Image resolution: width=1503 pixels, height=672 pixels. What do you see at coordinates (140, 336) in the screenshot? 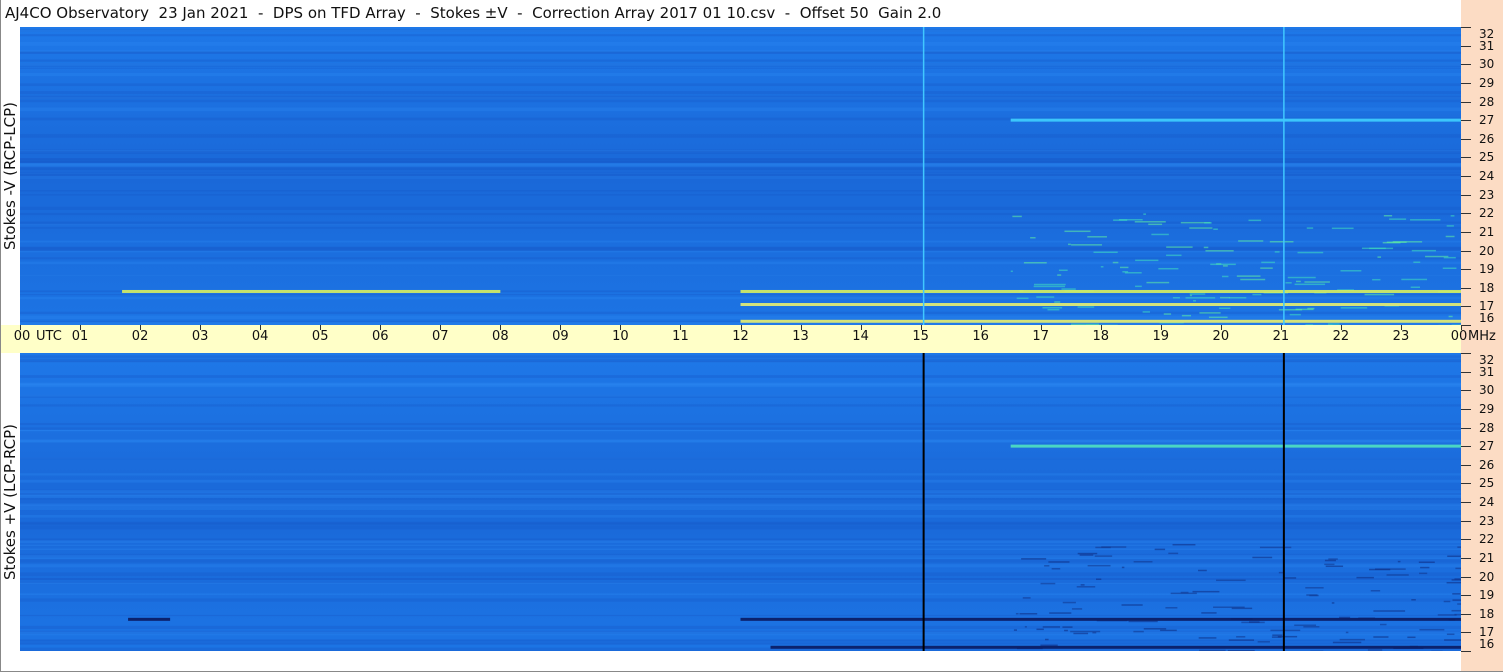
I see `time-tick-label: 02` at bounding box center [140, 336].